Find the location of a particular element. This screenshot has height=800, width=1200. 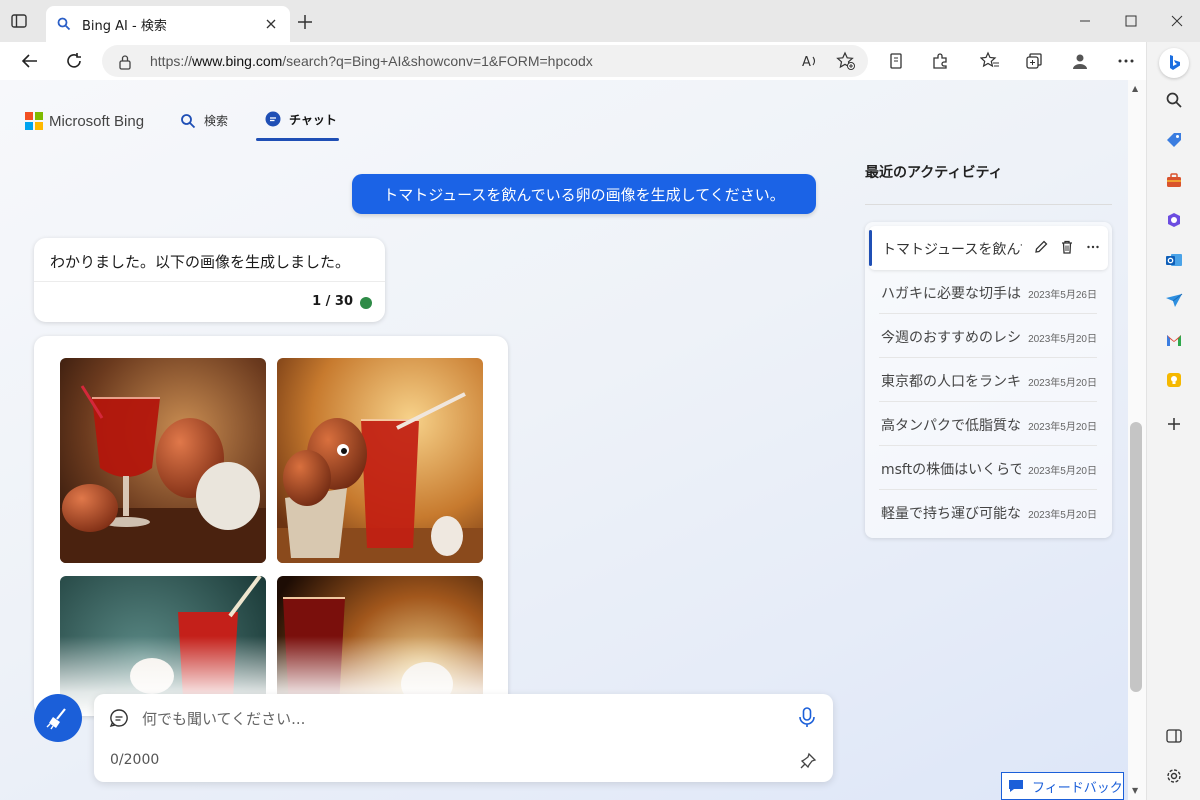

feedback-label: フィードバック is located at coordinates (1077, 788).